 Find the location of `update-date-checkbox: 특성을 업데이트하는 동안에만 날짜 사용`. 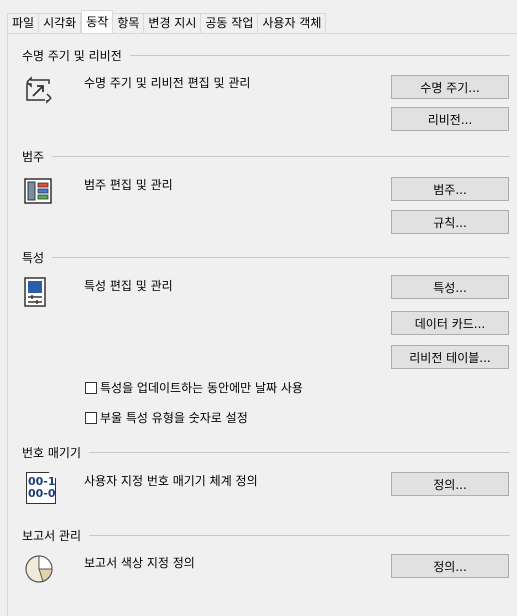

update-date-checkbox: 특성을 업데이트하는 동안에만 날짜 사용 is located at coordinates (194, 387).